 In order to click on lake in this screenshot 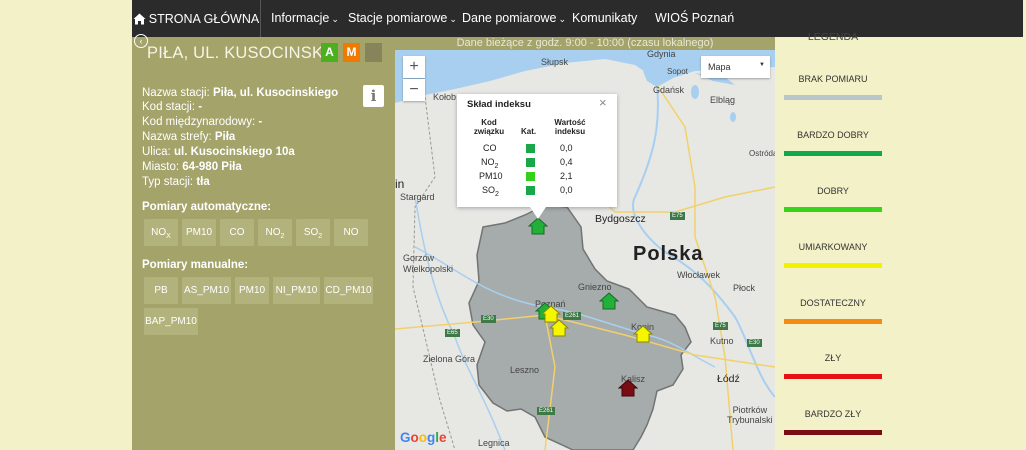, I will do `click(695, 92)`.